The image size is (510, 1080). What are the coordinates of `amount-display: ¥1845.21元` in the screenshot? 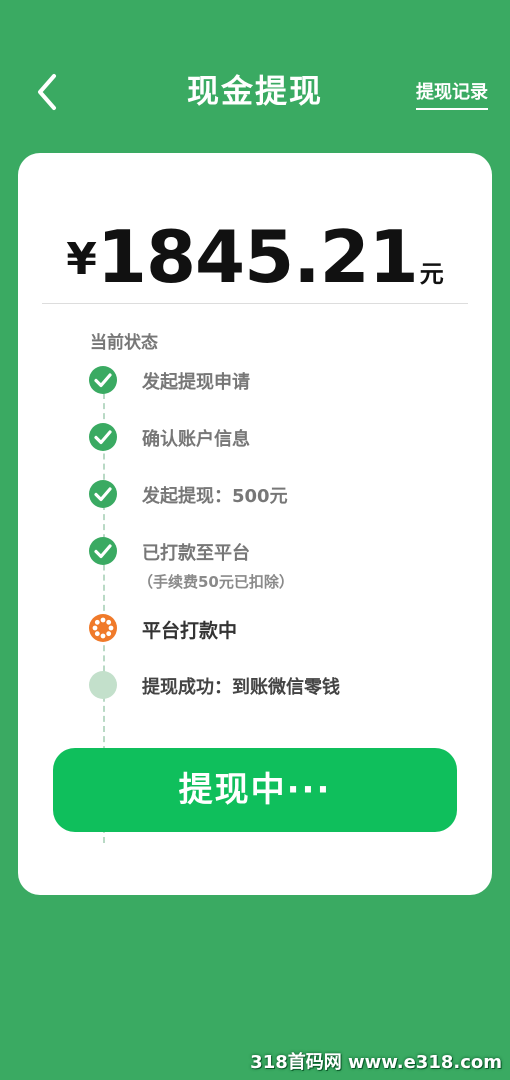 It's located at (255, 257).